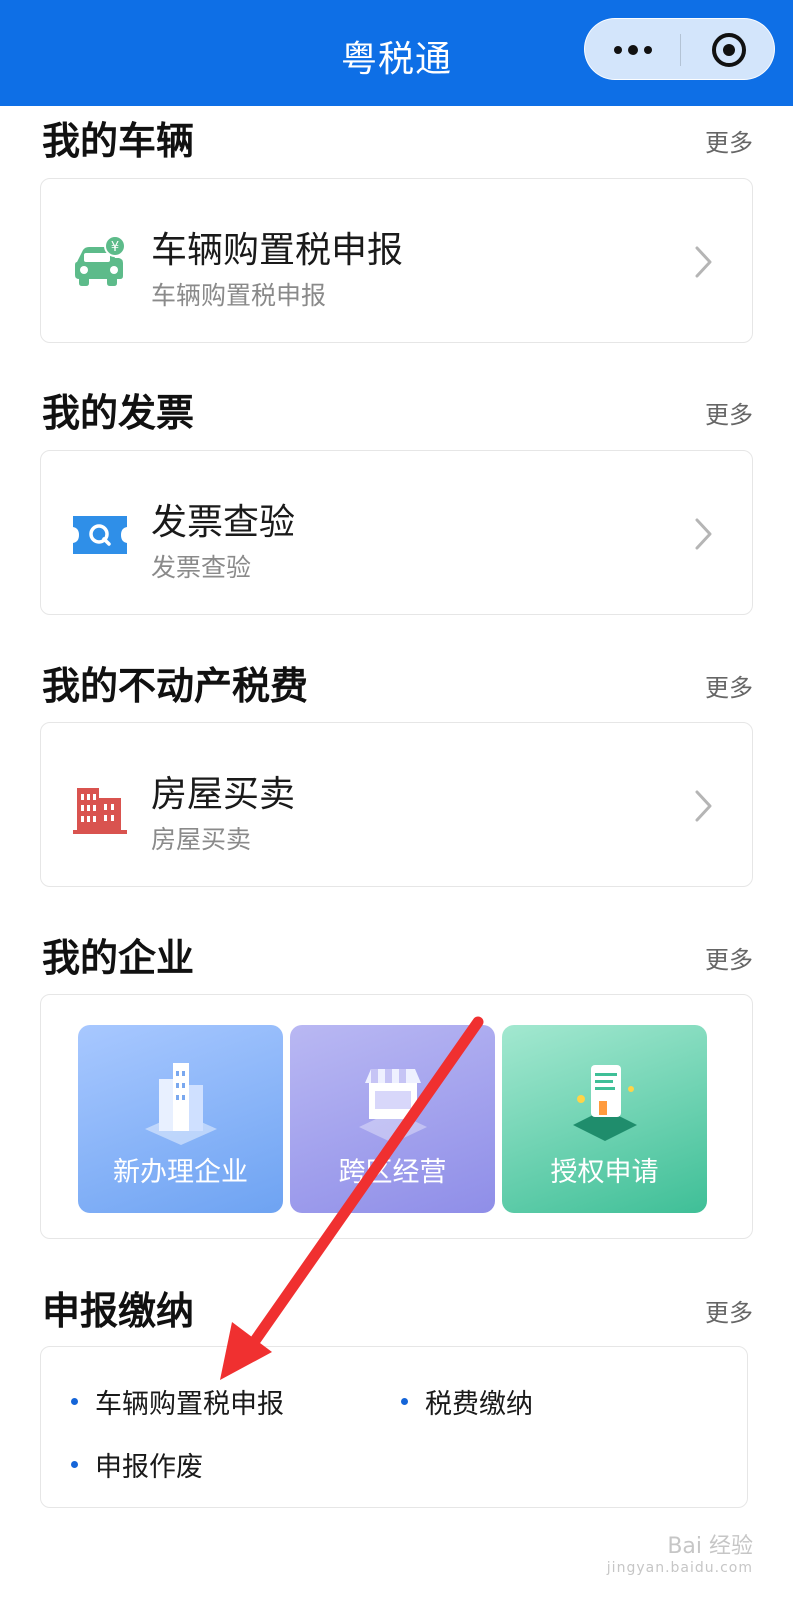 The height and width of the screenshot is (1600, 793). I want to click on tile-authorization: 授权申请, so click(604, 1119).